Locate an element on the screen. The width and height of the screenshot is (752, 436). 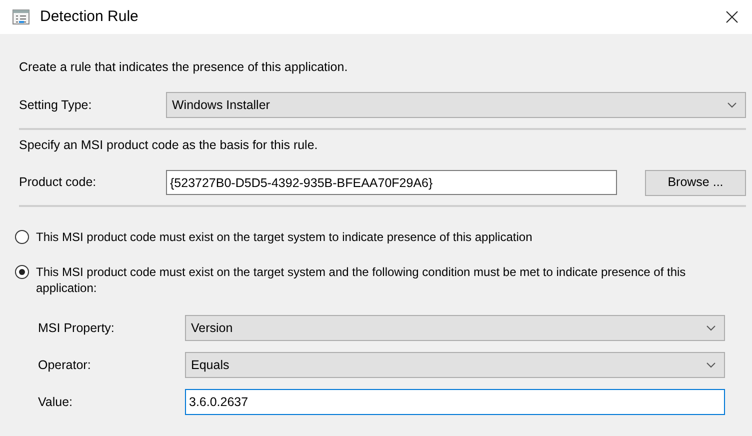
option-label: This MSI product code must exist on the target system and the following condition must be met to indicate presence of this application: is located at coordinates (361, 280).